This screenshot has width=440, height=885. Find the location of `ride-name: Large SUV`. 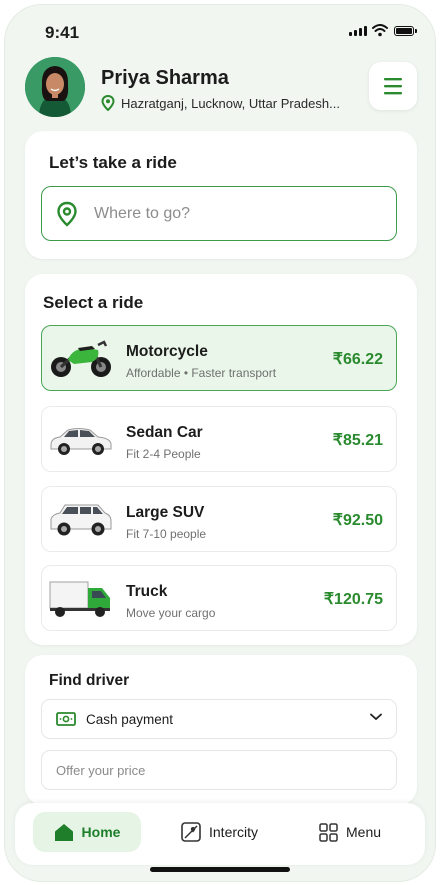

ride-name: Large SUV is located at coordinates (165, 512).